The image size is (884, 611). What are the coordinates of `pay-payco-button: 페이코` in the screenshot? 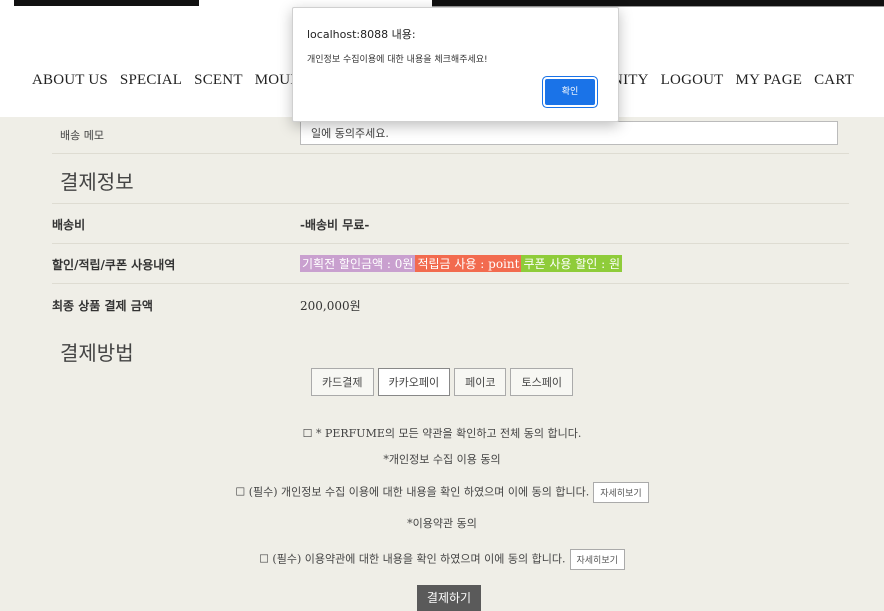 It's located at (480, 382).